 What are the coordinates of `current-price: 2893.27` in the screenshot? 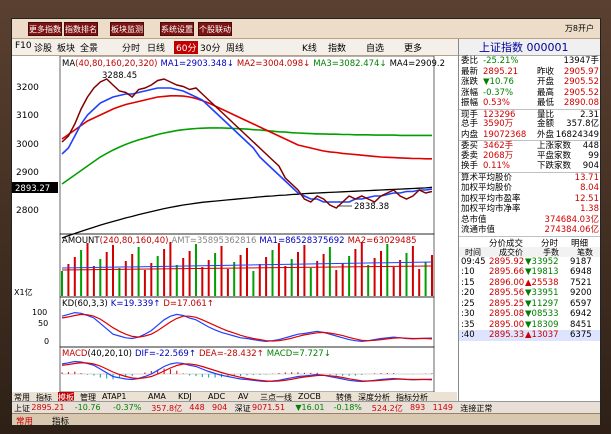 It's located at (32, 189).